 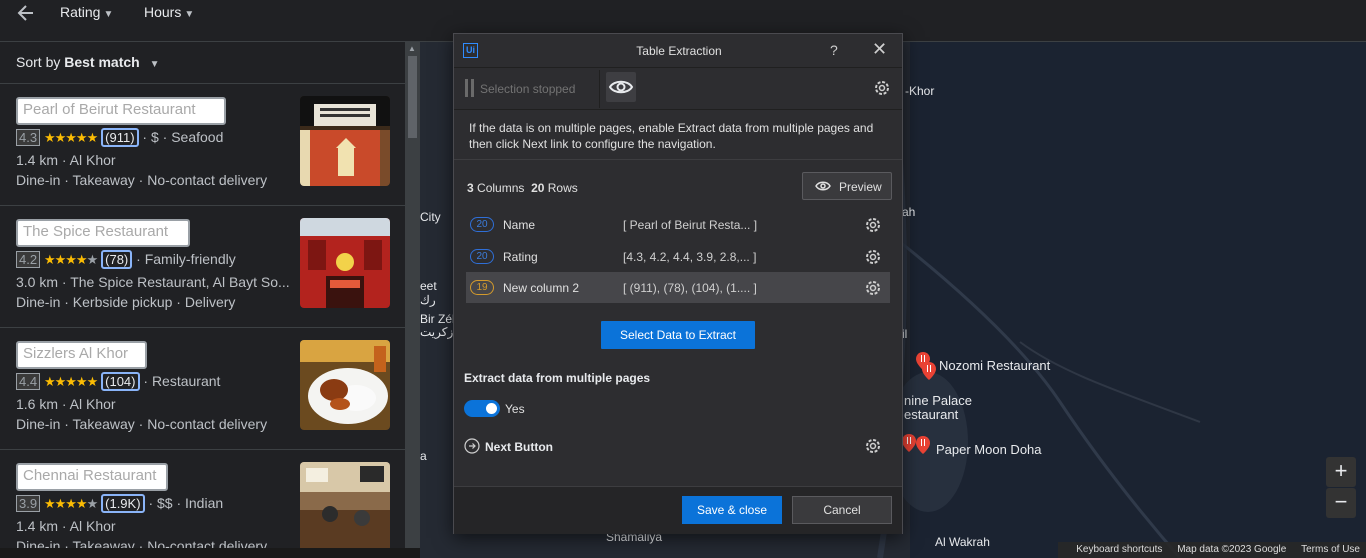 I want to click on map-label-al-wakrah: Al Wakrah, so click(x=962, y=542).